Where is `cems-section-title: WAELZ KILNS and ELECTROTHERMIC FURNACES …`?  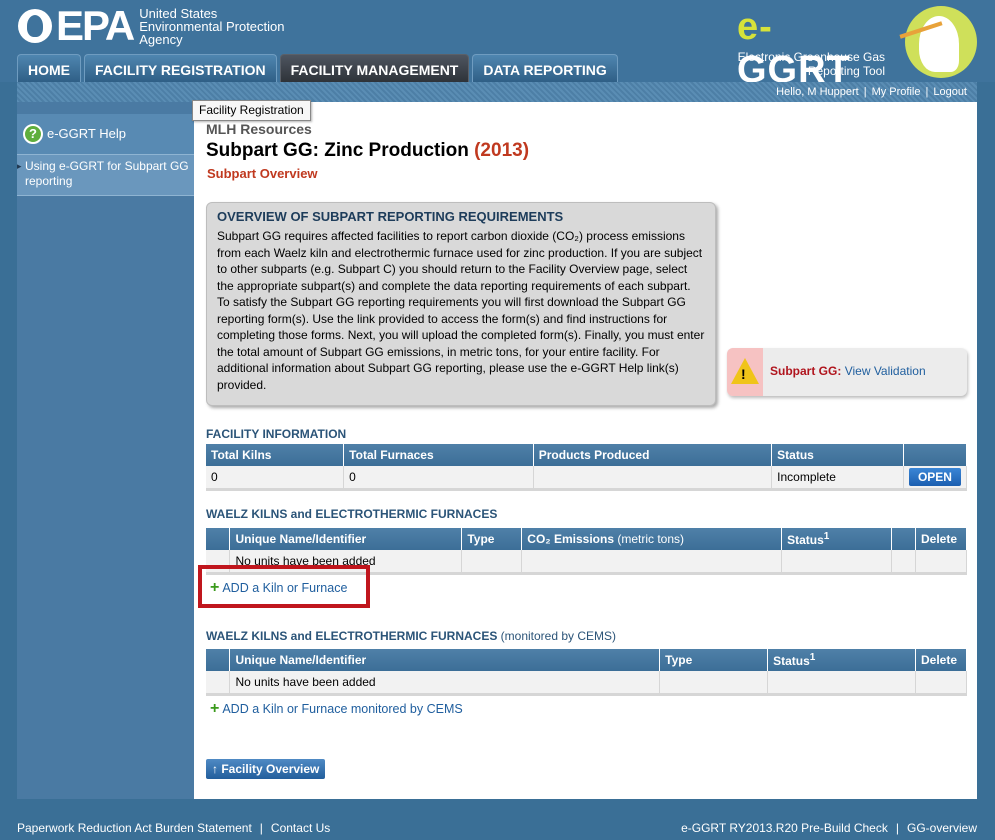 cems-section-title: WAELZ KILNS and ELECTROTHERMIC FURNACES … is located at coordinates (411, 636).